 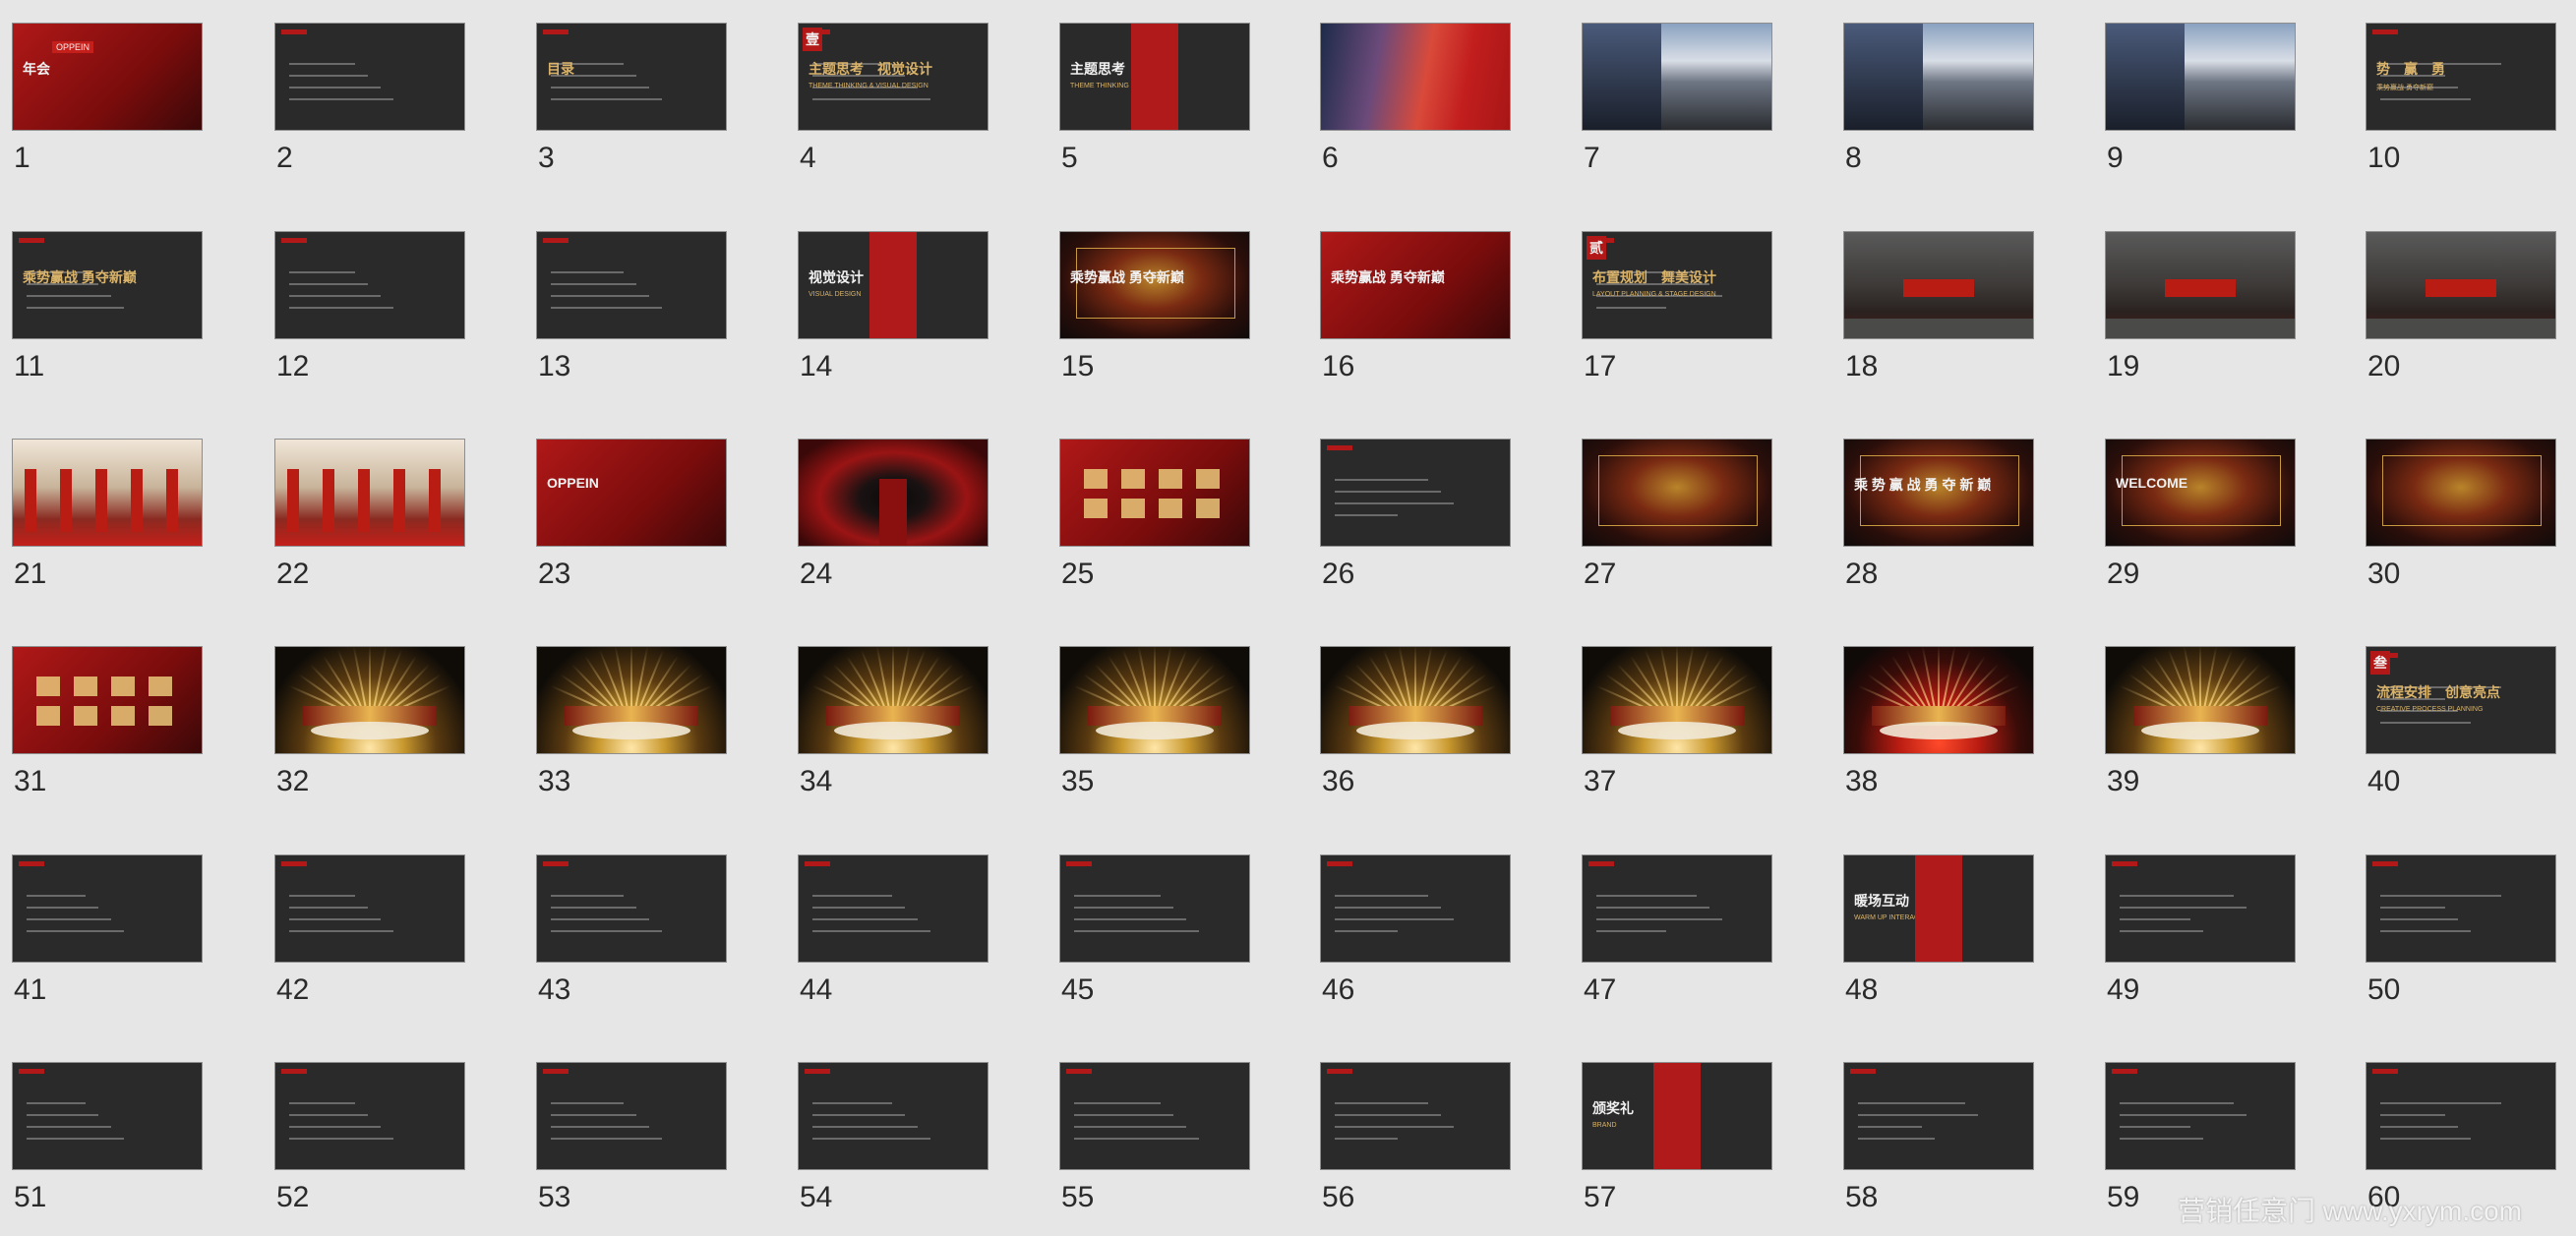 I want to click on slide-cell: 45, so click(x=1154, y=930).